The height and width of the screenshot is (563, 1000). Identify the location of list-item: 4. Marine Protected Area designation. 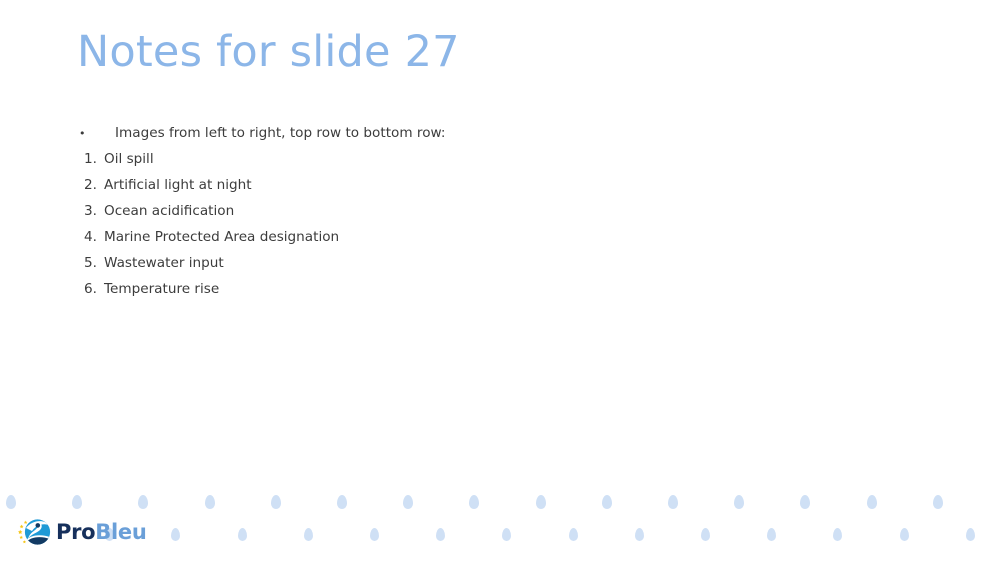
(459, 237).